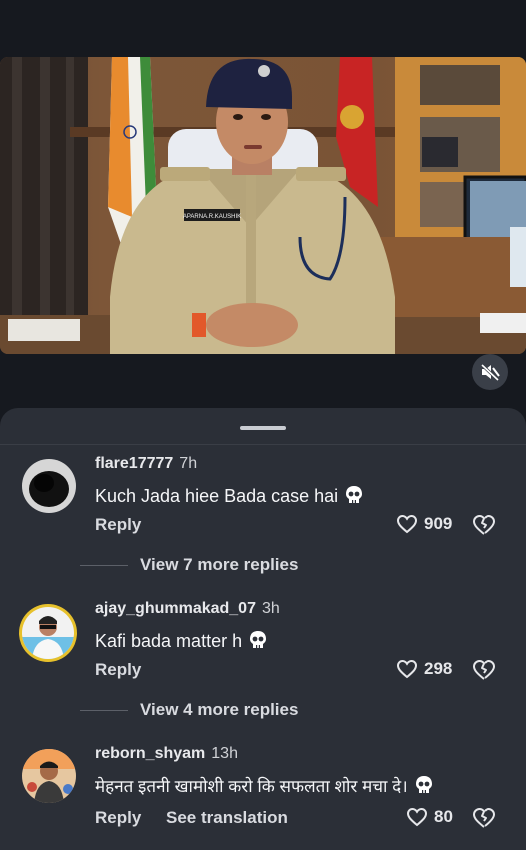 The width and height of the screenshot is (526, 850). Describe the element at coordinates (263, 428) in the screenshot. I see `sheet-drag-handle` at that location.